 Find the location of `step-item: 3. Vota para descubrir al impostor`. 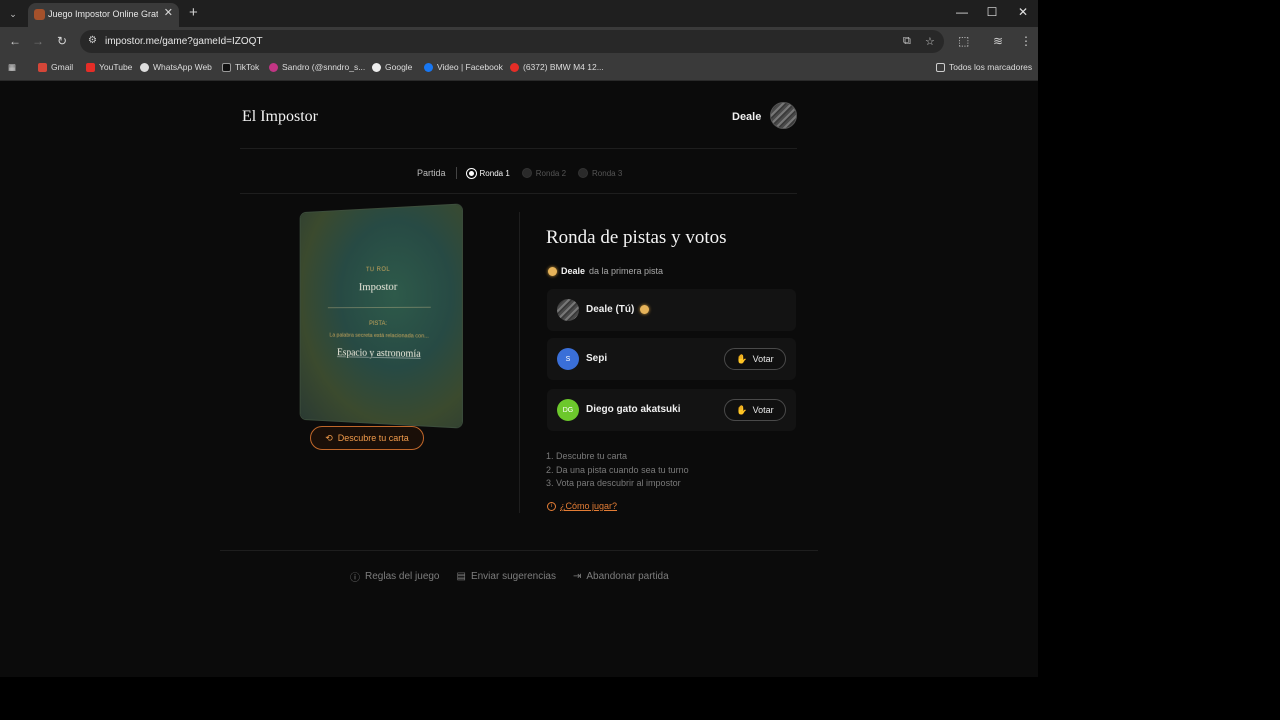

step-item: 3. Vota para descubrir al impostor is located at coordinates (613, 483).